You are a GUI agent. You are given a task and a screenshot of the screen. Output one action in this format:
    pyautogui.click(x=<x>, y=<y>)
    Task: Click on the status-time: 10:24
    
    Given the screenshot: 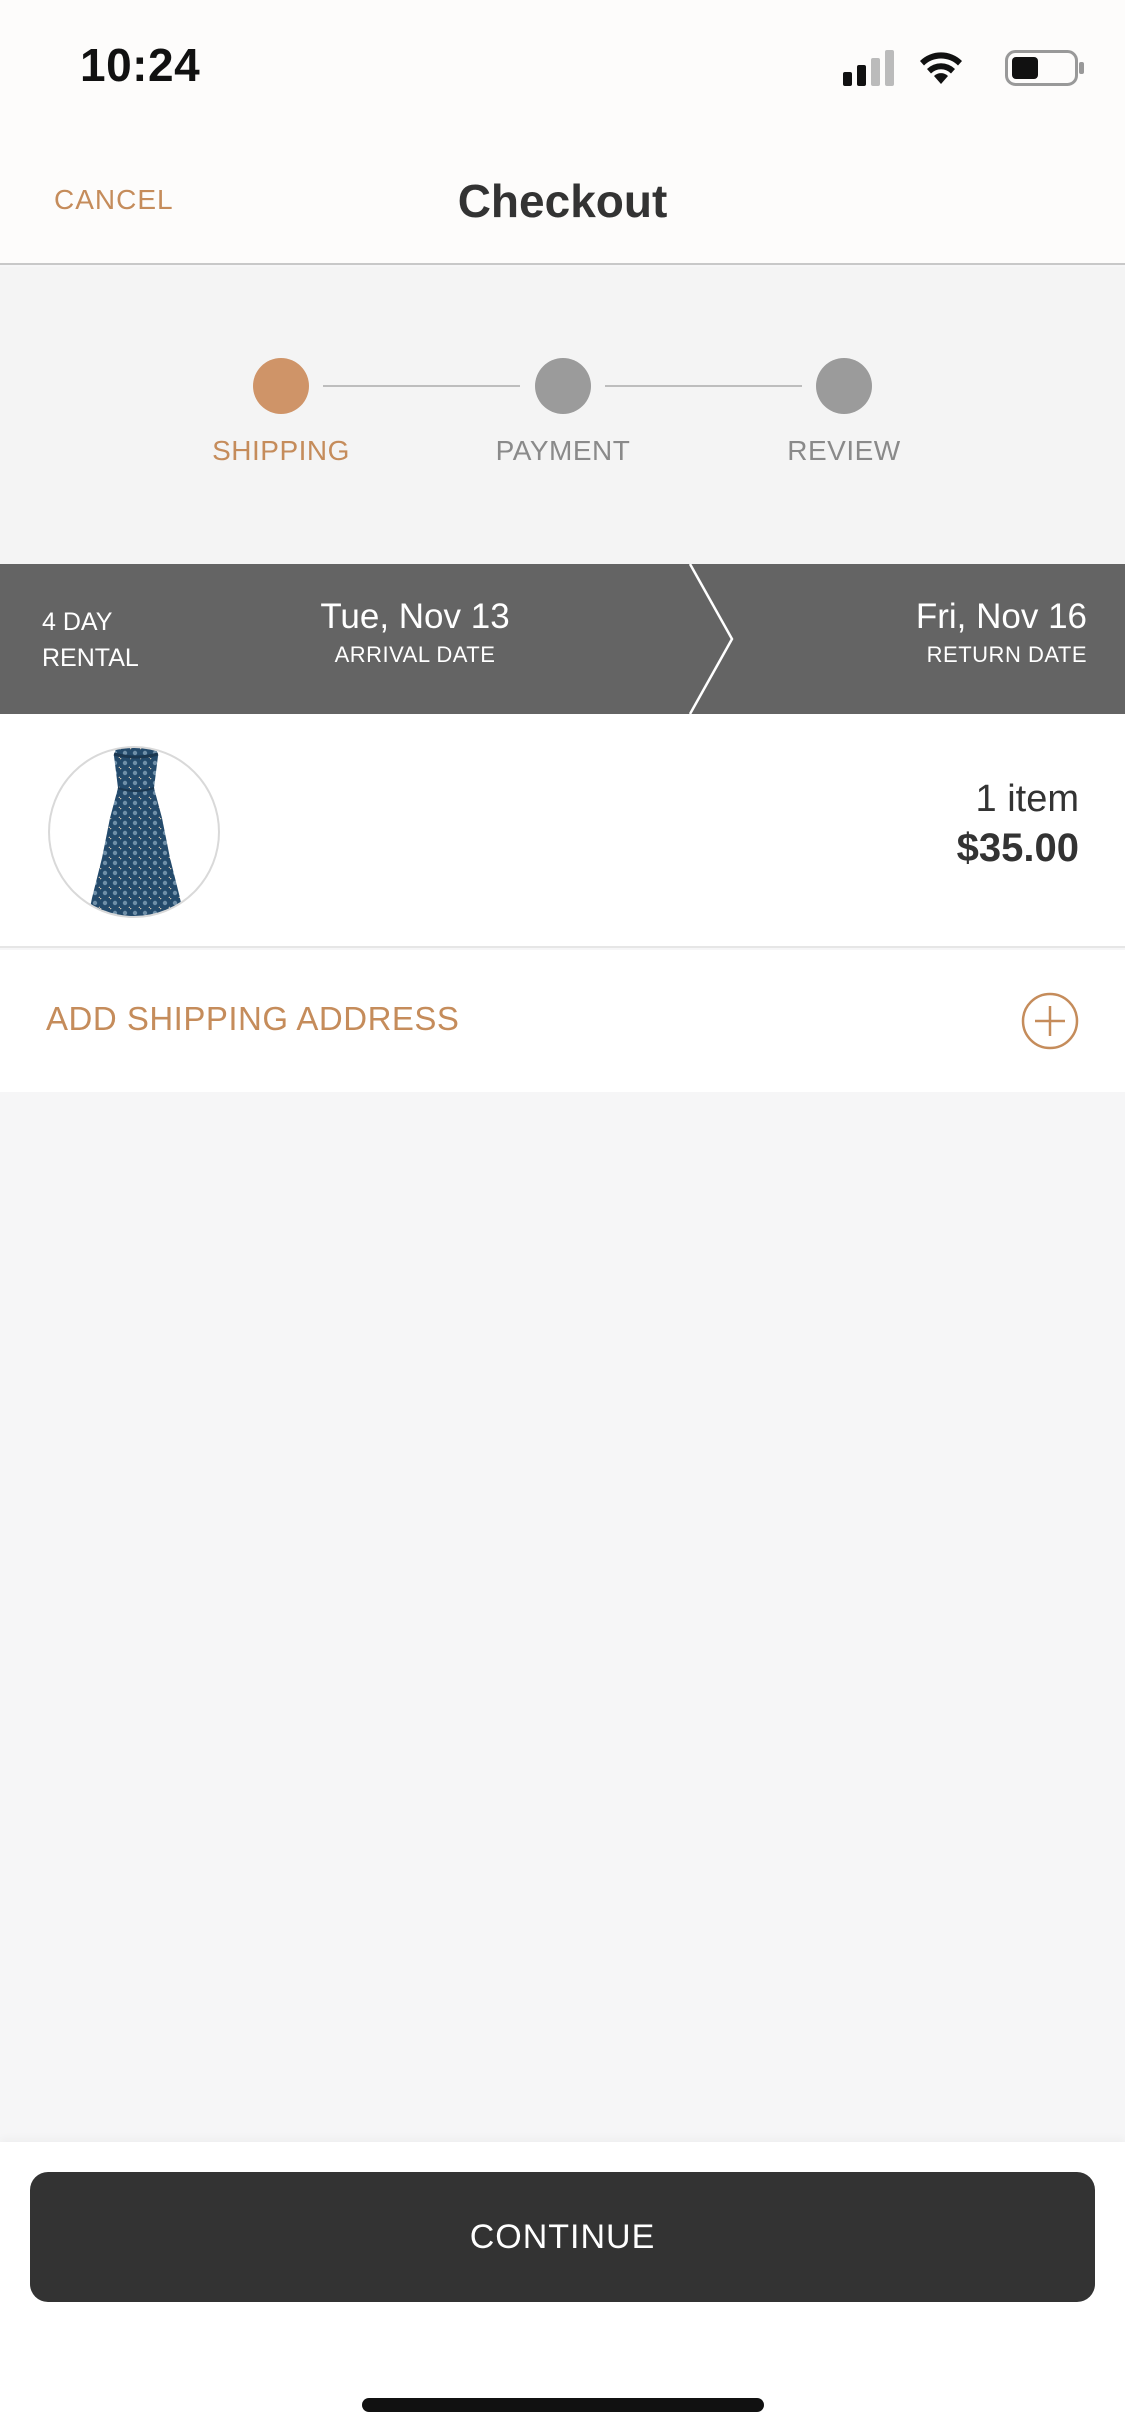 What is the action you would take?
    pyautogui.click(x=140, y=65)
    